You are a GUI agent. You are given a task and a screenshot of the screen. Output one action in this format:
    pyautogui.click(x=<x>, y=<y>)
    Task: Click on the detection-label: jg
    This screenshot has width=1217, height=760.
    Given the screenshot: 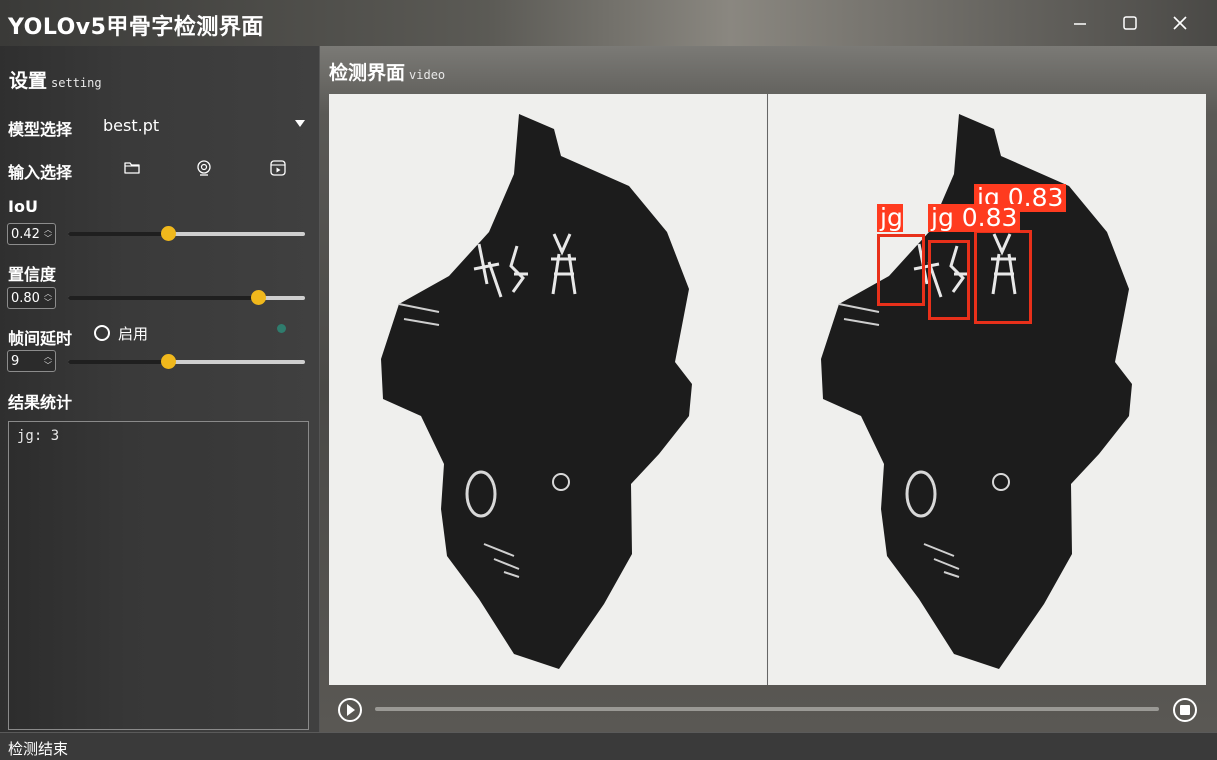 What is the action you would take?
    pyautogui.click(x=890, y=218)
    